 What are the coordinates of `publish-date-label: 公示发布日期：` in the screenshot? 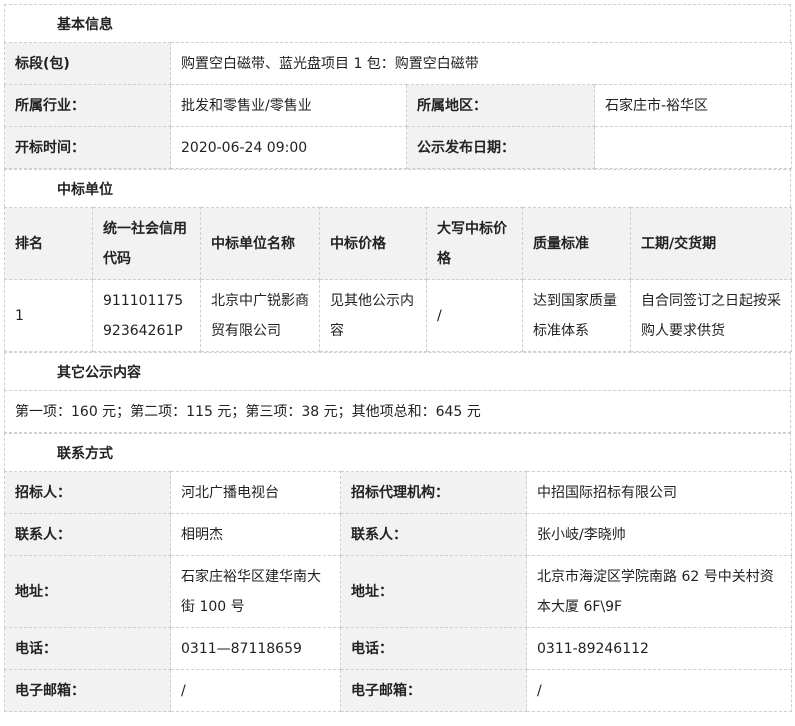 It's located at (500, 147).